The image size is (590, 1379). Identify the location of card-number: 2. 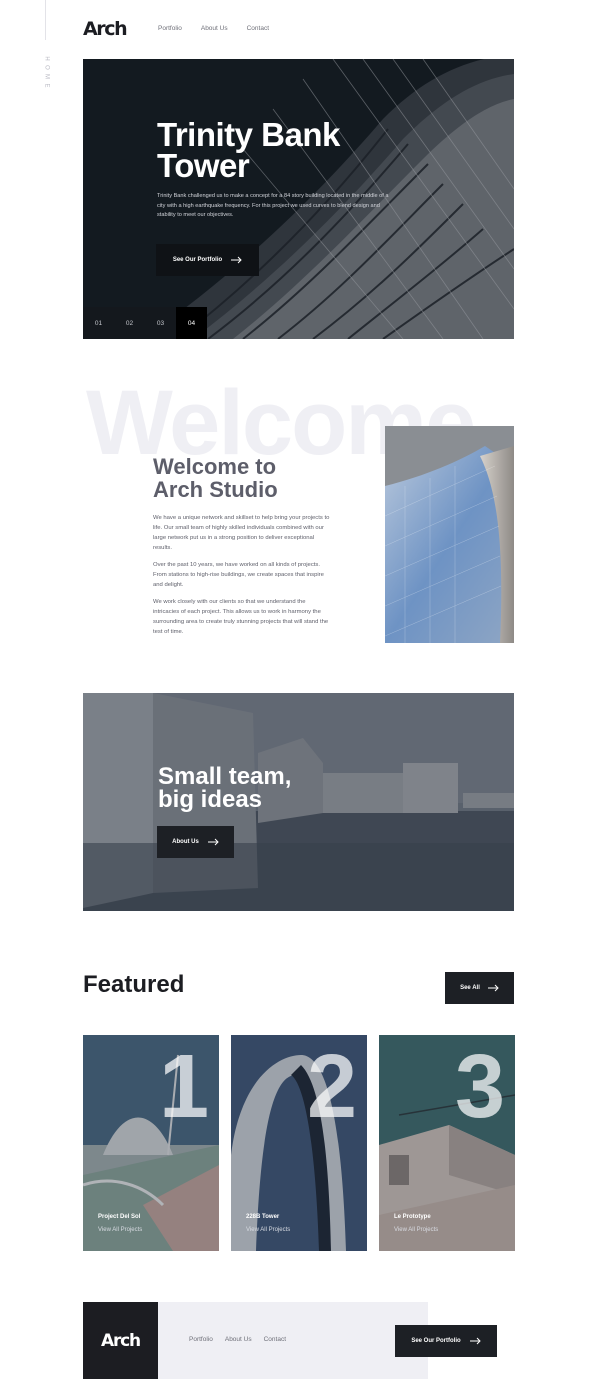
(331, 1087).